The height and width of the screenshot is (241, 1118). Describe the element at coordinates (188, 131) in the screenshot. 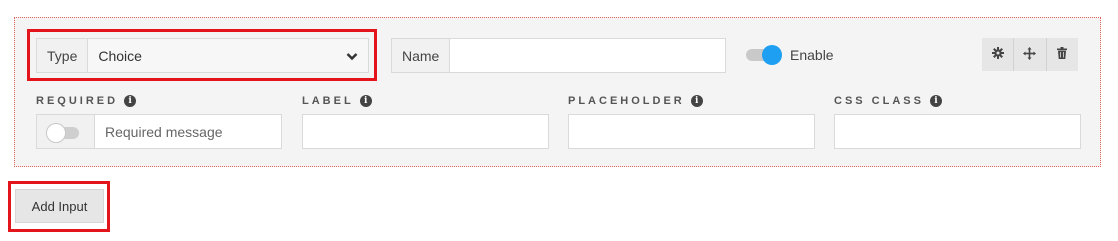

I see `required-message-input: Required message` at that location.